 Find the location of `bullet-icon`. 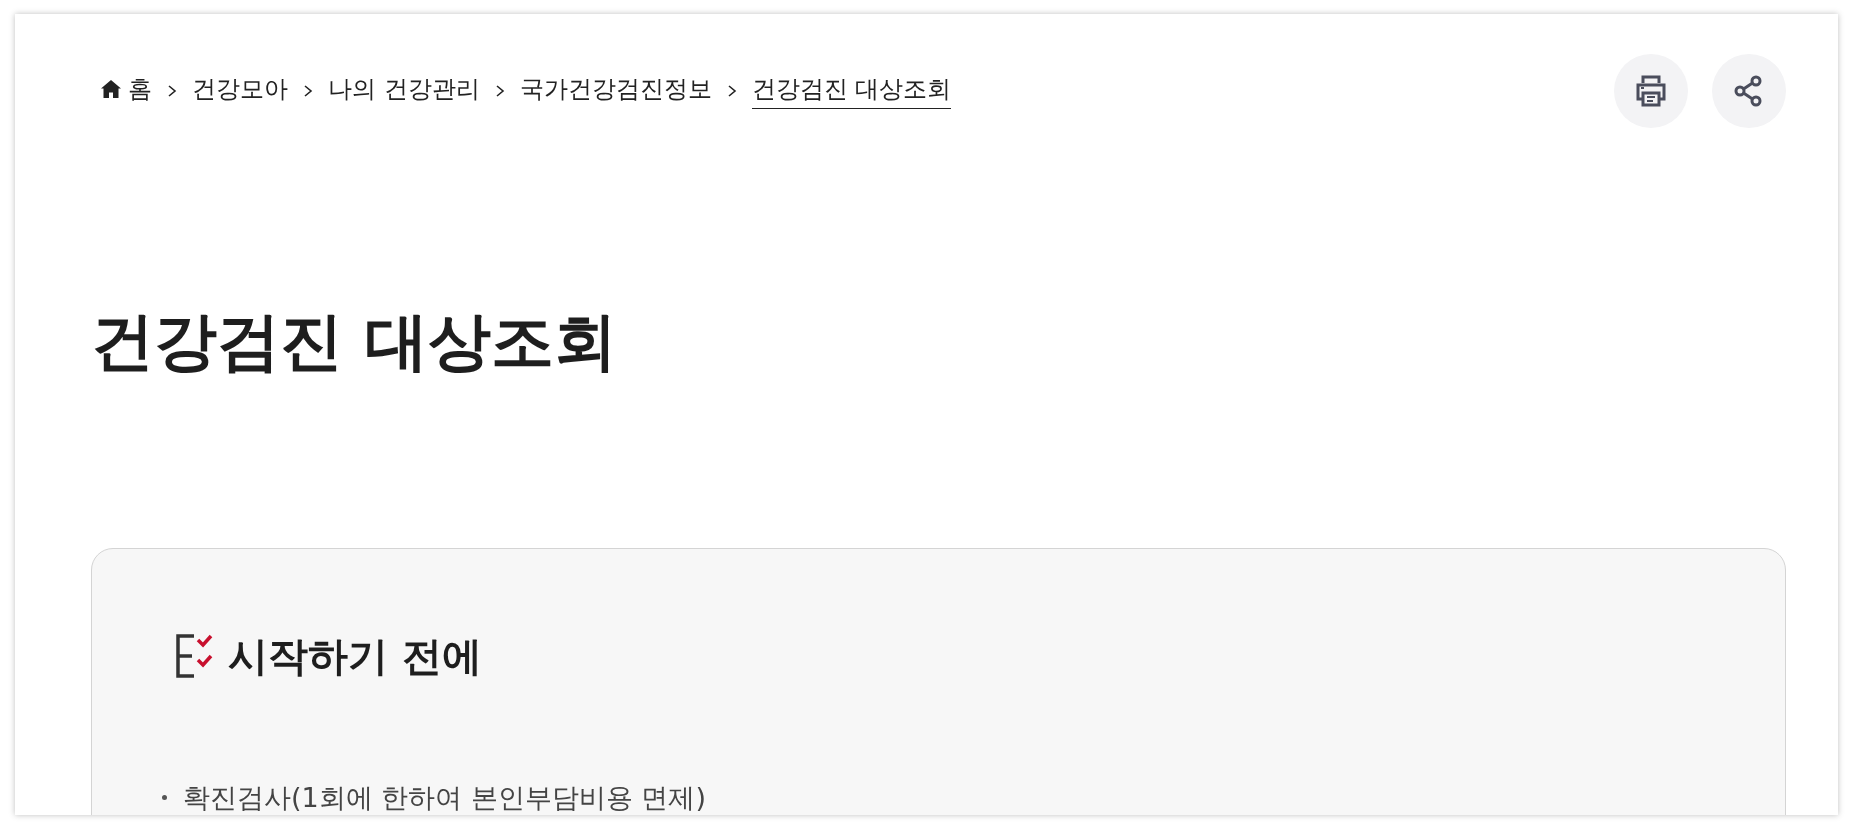

bullet-icon is located at coordinates (164, 798).